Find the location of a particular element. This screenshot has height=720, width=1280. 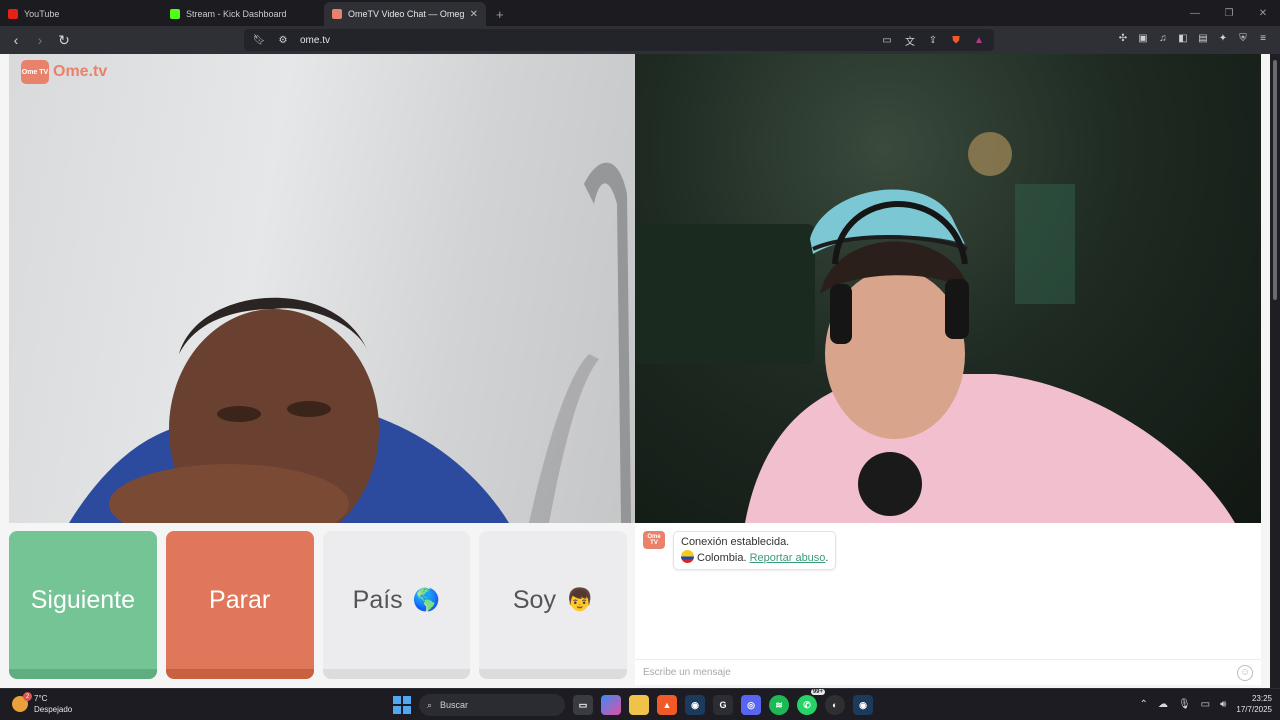

microphone-icon: 🎙︎ is located at coordinates (1184, 704).